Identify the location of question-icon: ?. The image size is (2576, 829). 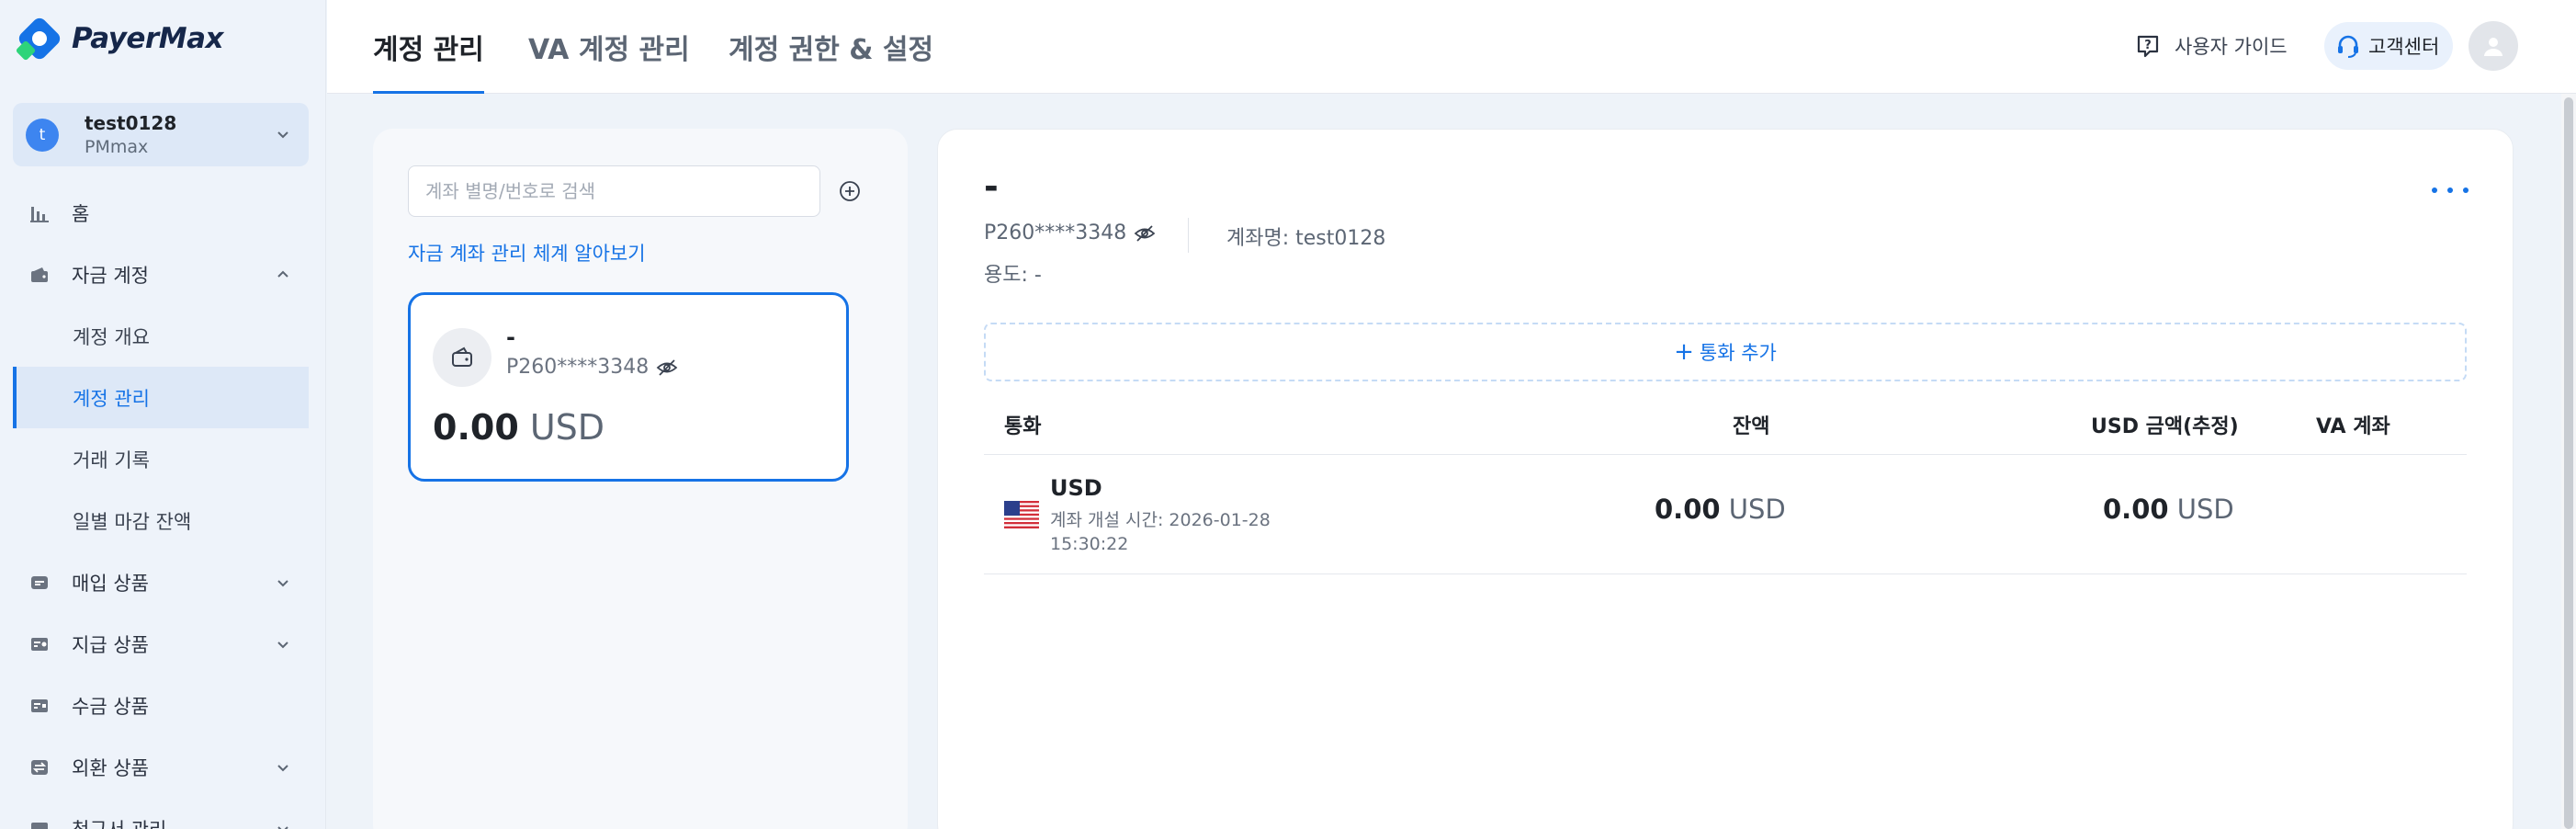
(2148, 46).